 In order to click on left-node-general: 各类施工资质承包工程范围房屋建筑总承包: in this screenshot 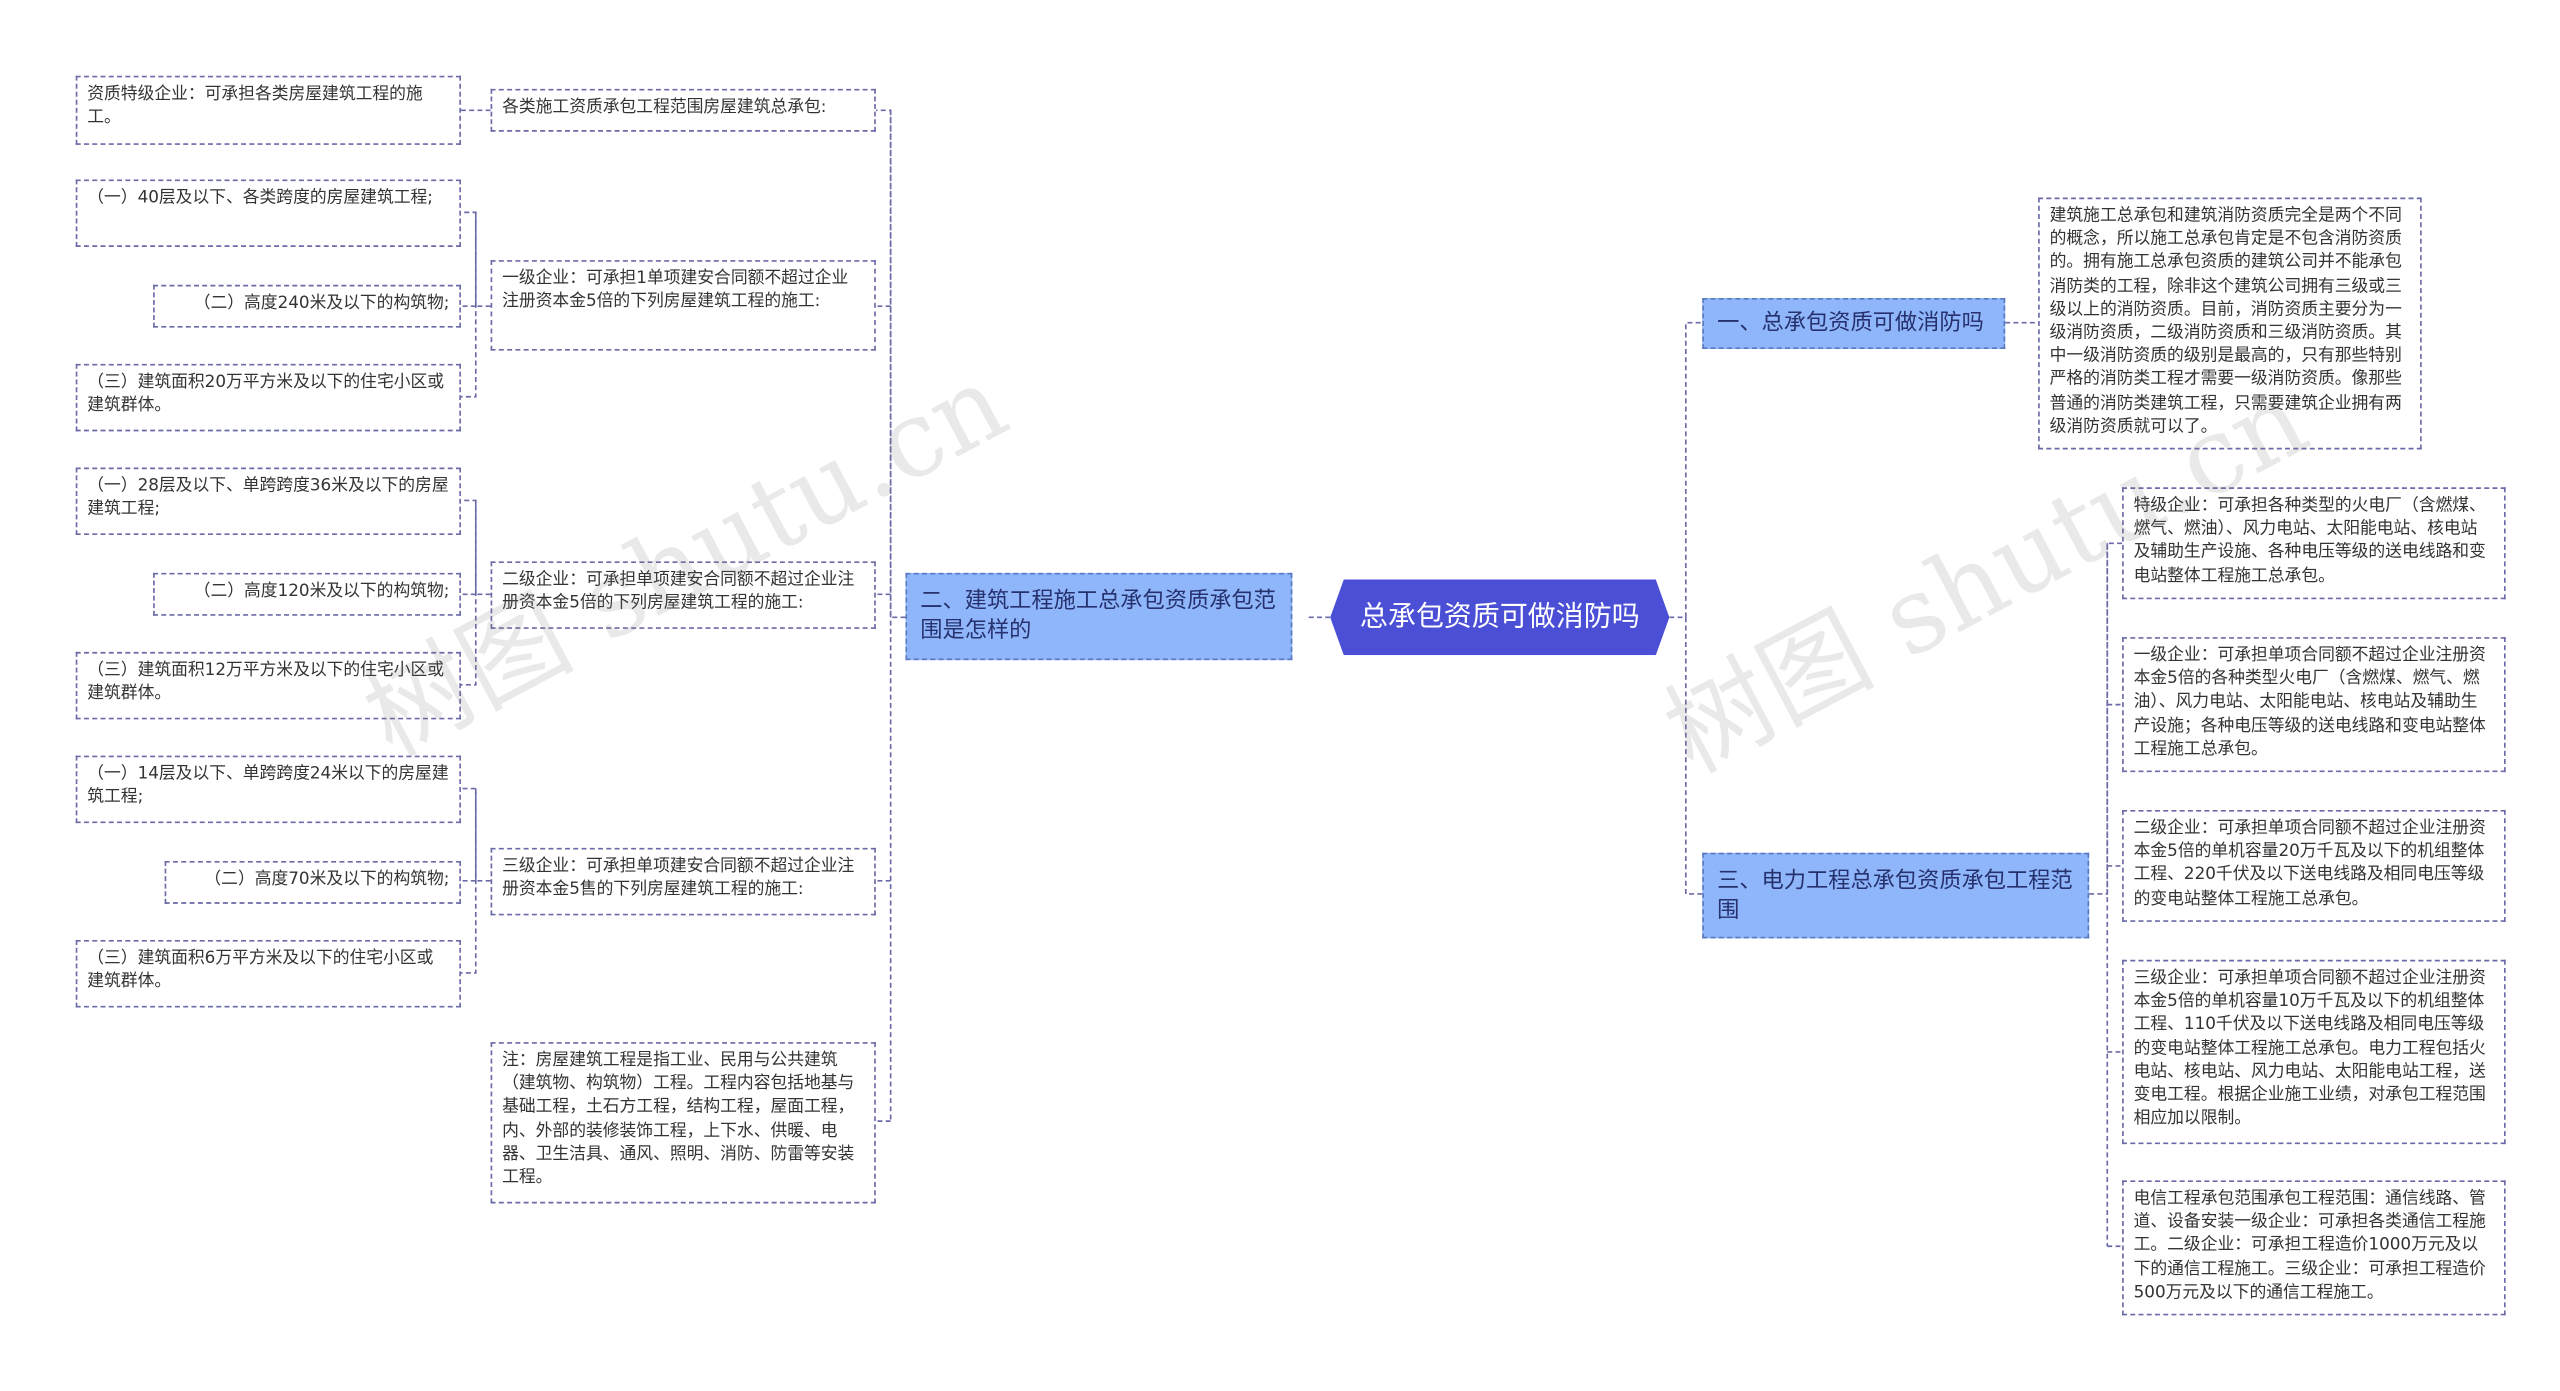, I will do `click(683, 110)`.